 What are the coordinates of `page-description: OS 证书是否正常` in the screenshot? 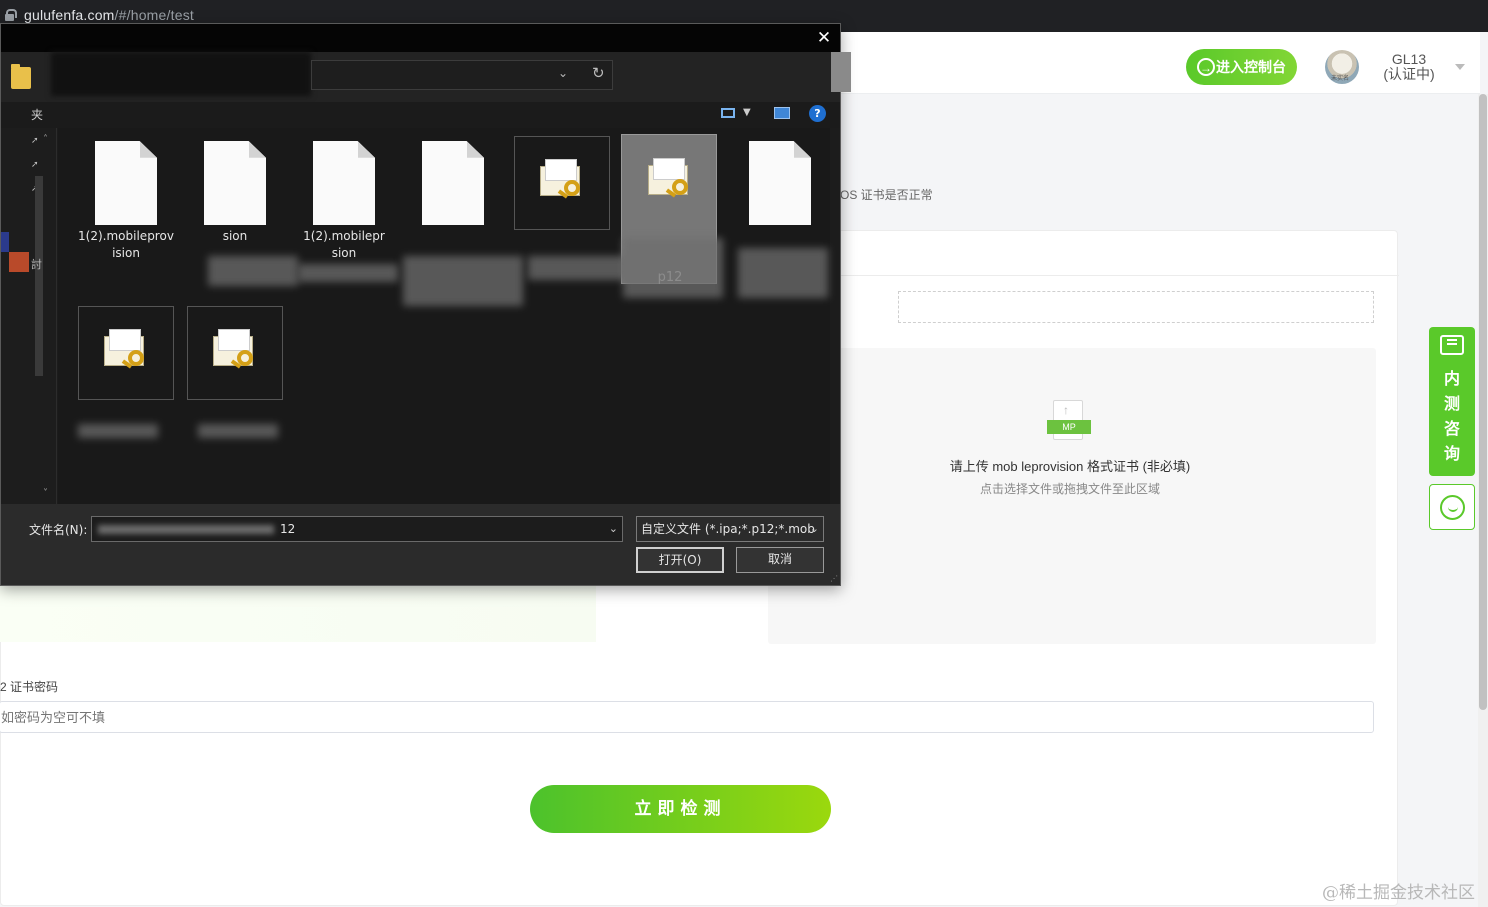 It's located at (886, 195).